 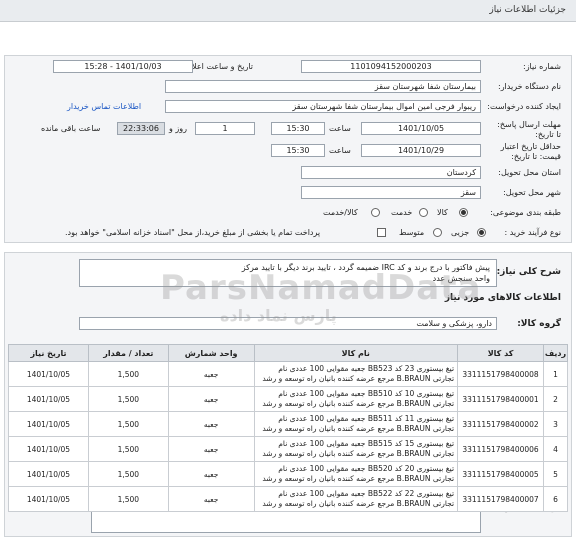 I want to click on col-index: ردیف, so click(x=555, y=353).